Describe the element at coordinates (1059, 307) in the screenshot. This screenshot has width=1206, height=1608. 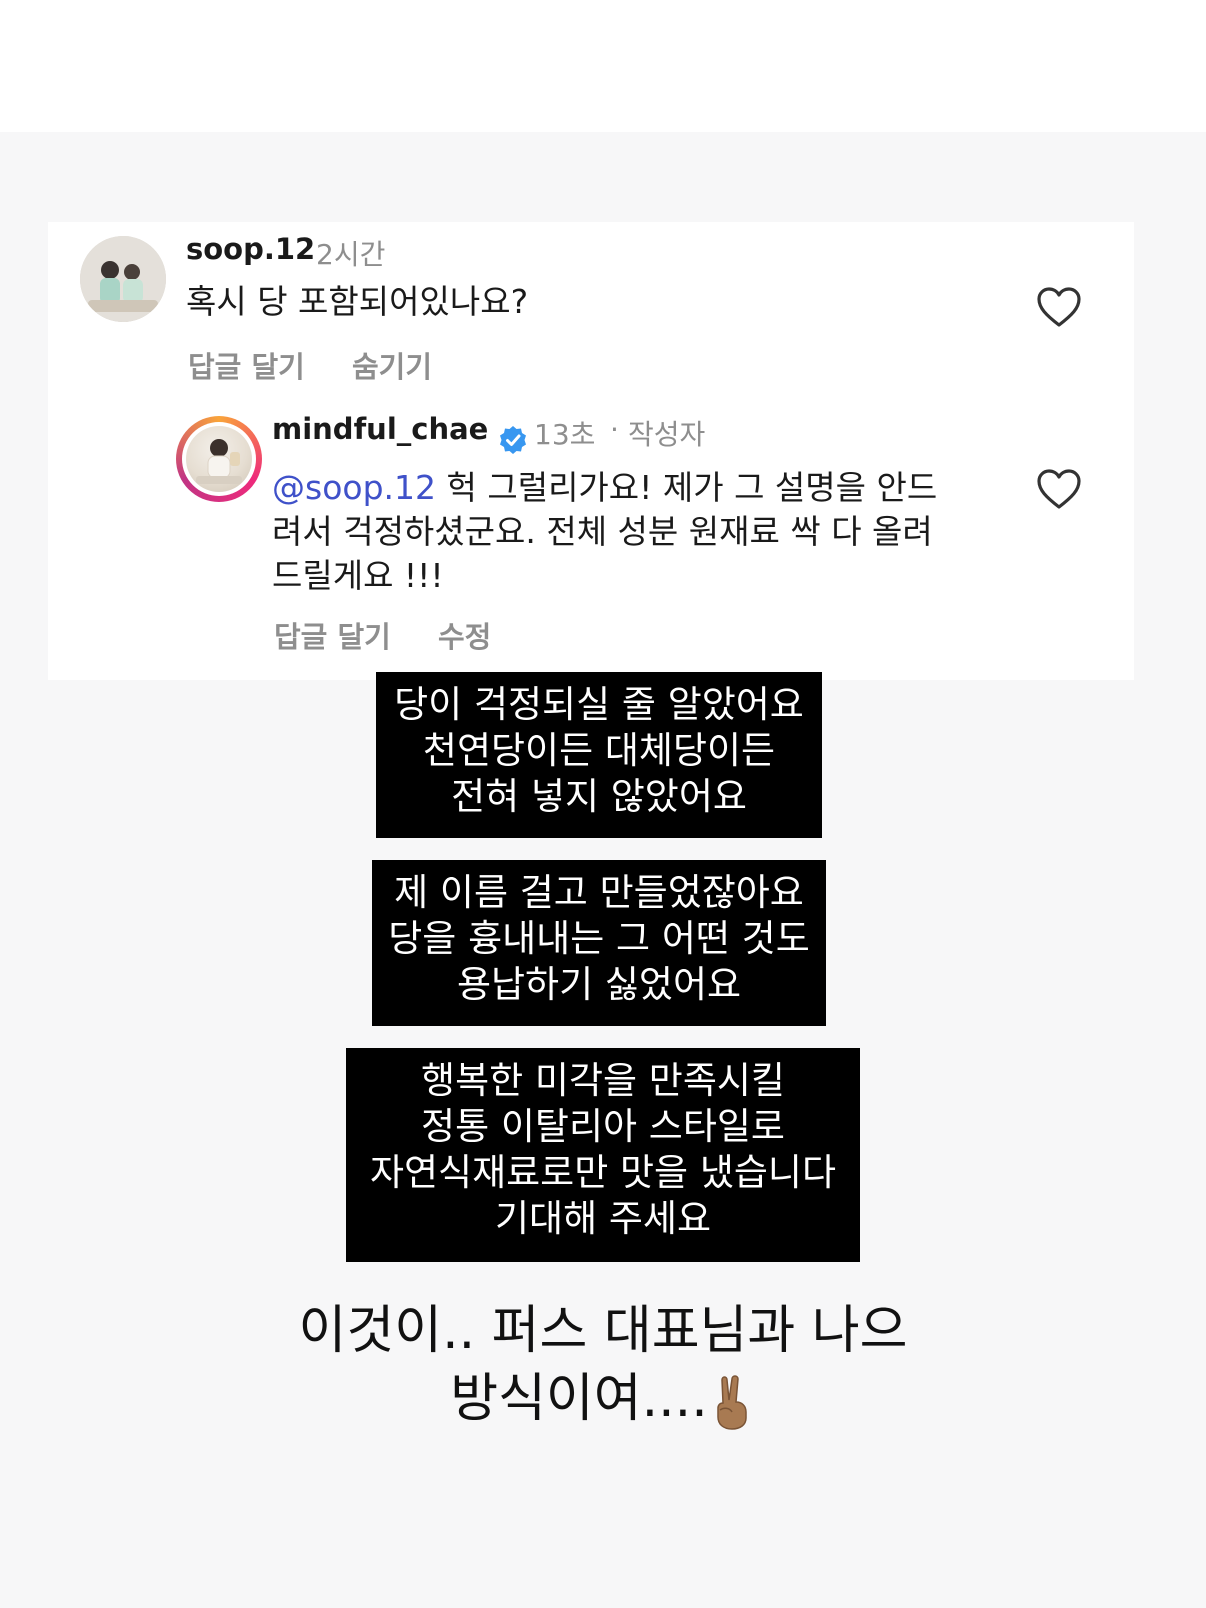
I see `like-heart-icon` at that location.